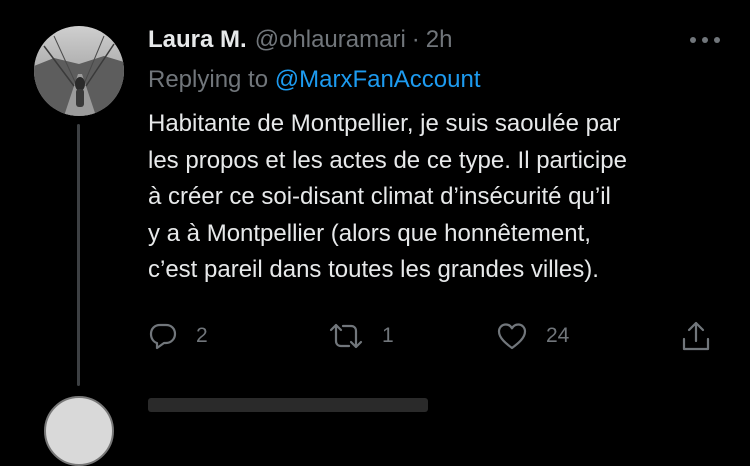  I want to click on reply-count: 2, so click(202, 335).